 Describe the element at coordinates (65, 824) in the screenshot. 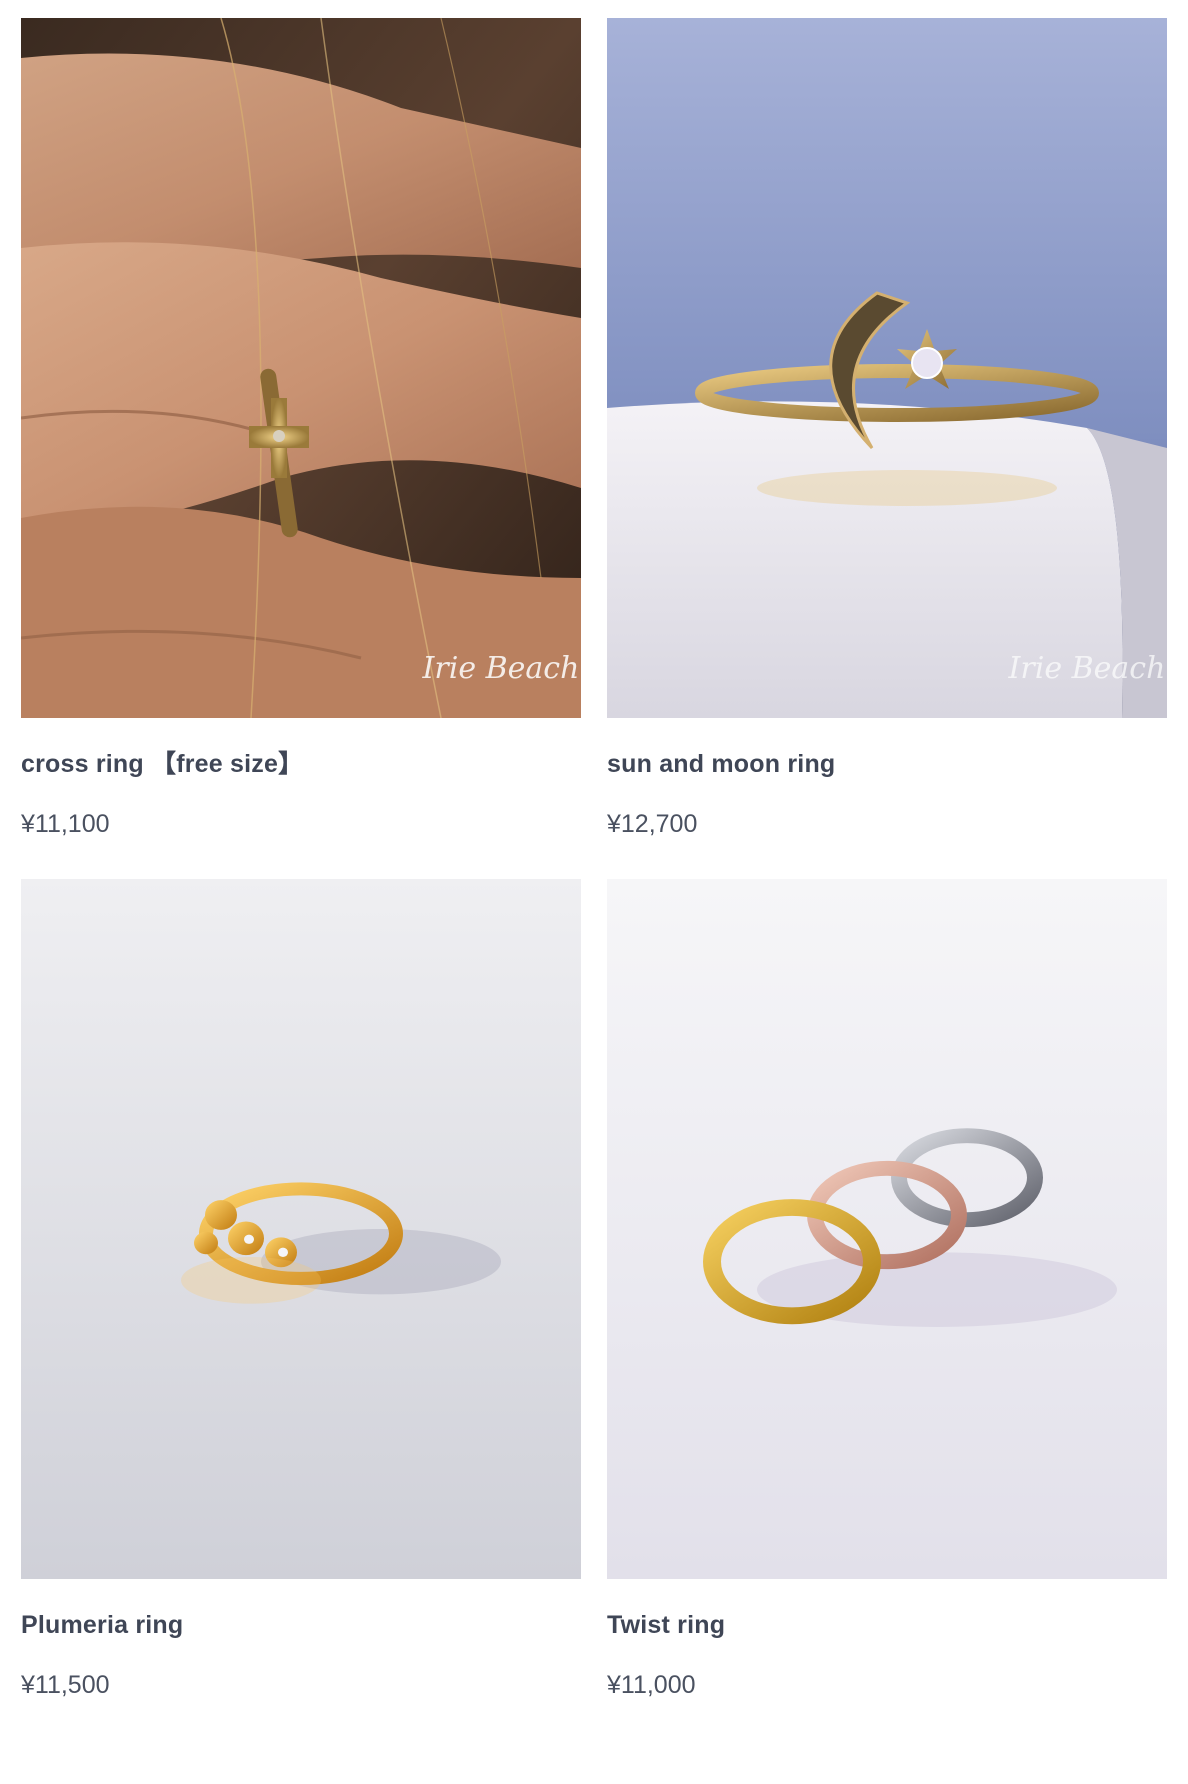

I see `product-price: ¥11,100` at that location.